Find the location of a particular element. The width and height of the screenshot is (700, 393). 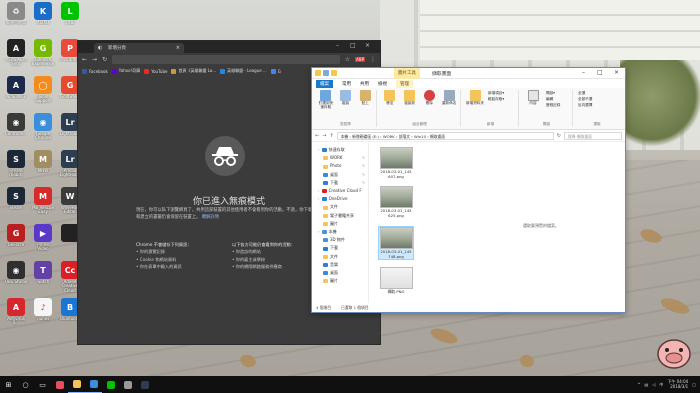

nav-item: › 快速存取 is located at coordinates (340, 150).